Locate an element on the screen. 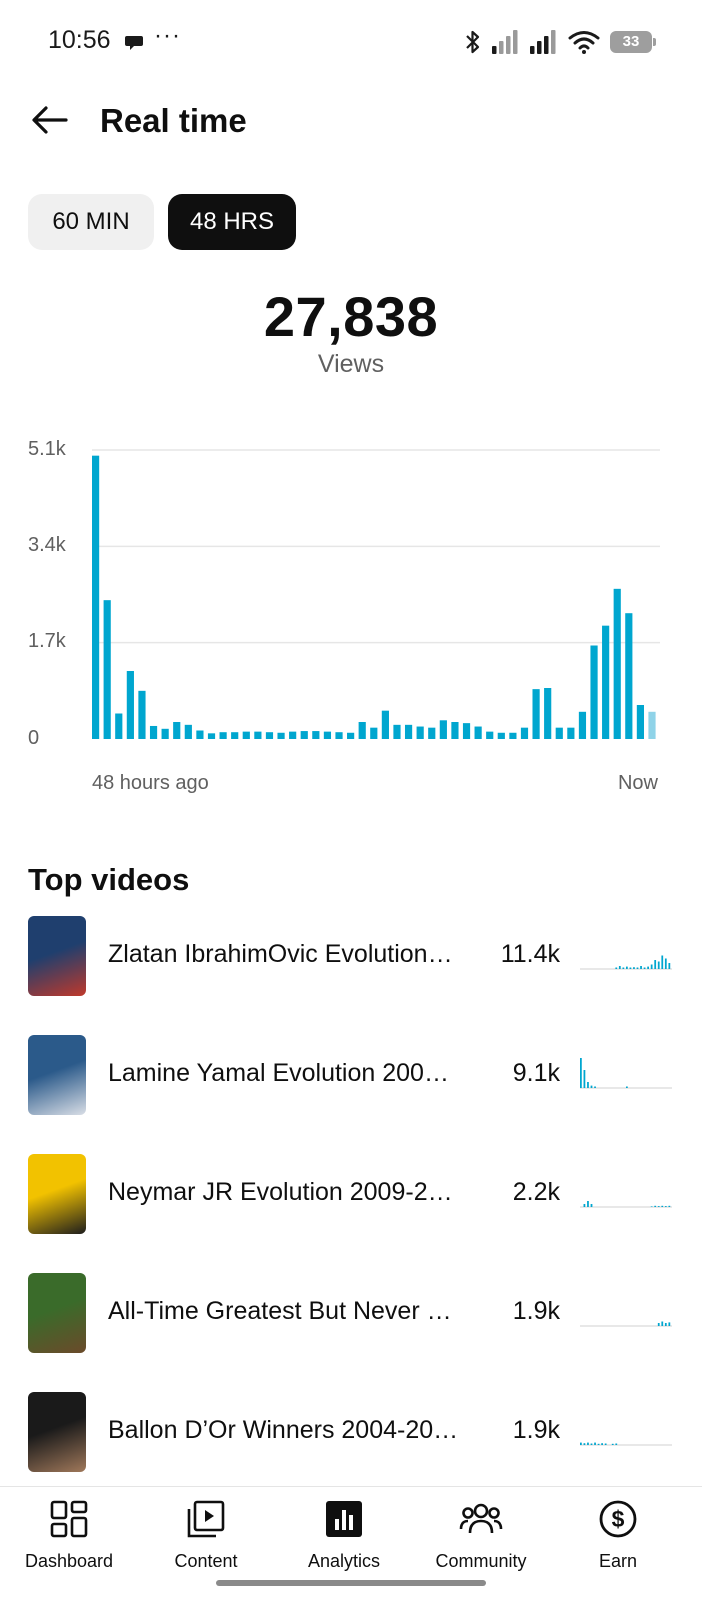 Image resolution: width=702 pixels, height=1600 pixels. more-notifications-icon: ··· is located at coordinates (167, 35).